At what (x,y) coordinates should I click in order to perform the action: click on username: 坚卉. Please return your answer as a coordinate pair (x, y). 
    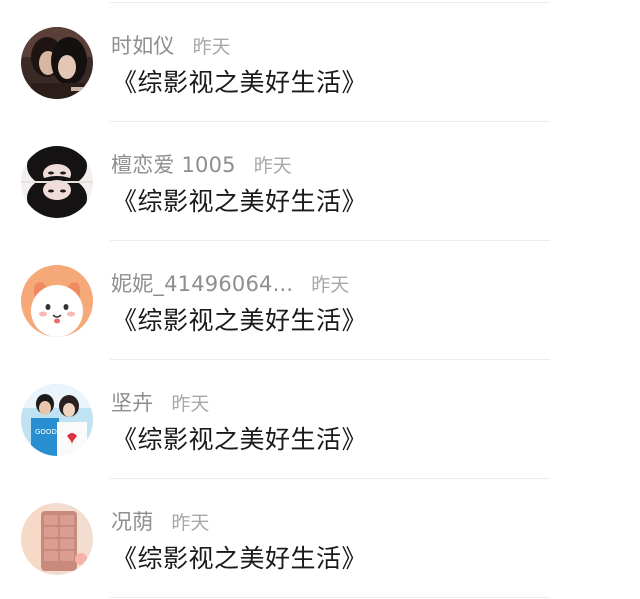
    Looking at the image, I should click on (132, 402).